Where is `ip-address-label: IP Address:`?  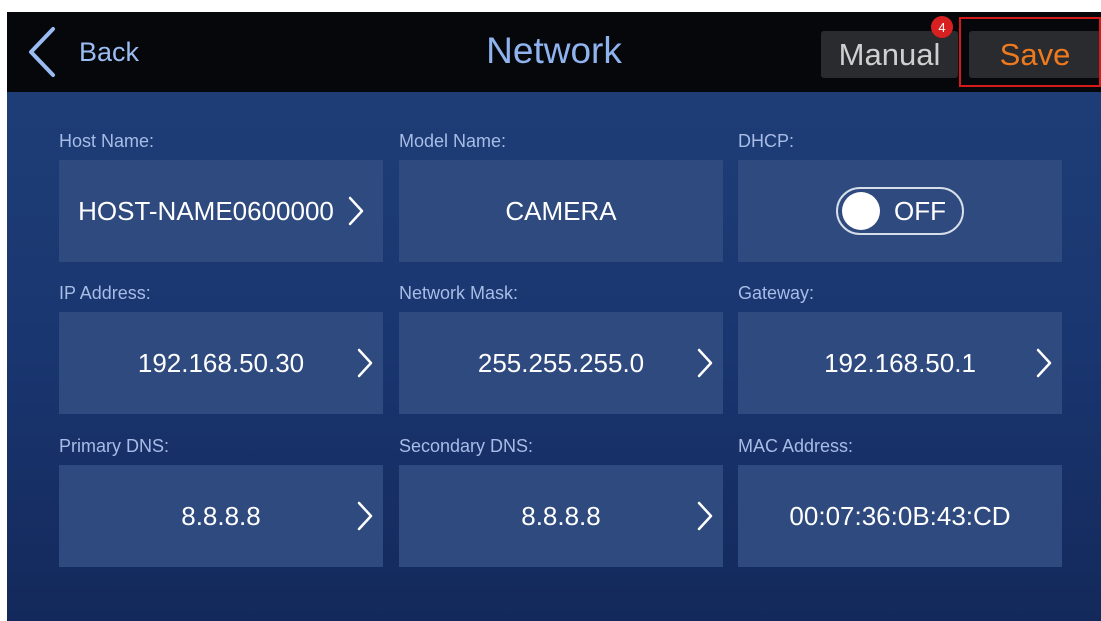 ip-address-label: IP Address: is located at coordinates (105, 293).